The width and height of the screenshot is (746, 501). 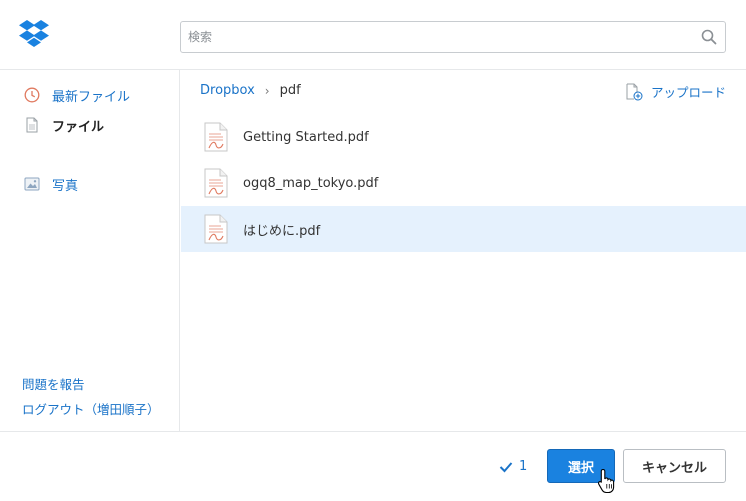 What do you see at coordinates (634, 91) in the screenshot?
I see `upload-file-icon` at bounding box center [634, 91].